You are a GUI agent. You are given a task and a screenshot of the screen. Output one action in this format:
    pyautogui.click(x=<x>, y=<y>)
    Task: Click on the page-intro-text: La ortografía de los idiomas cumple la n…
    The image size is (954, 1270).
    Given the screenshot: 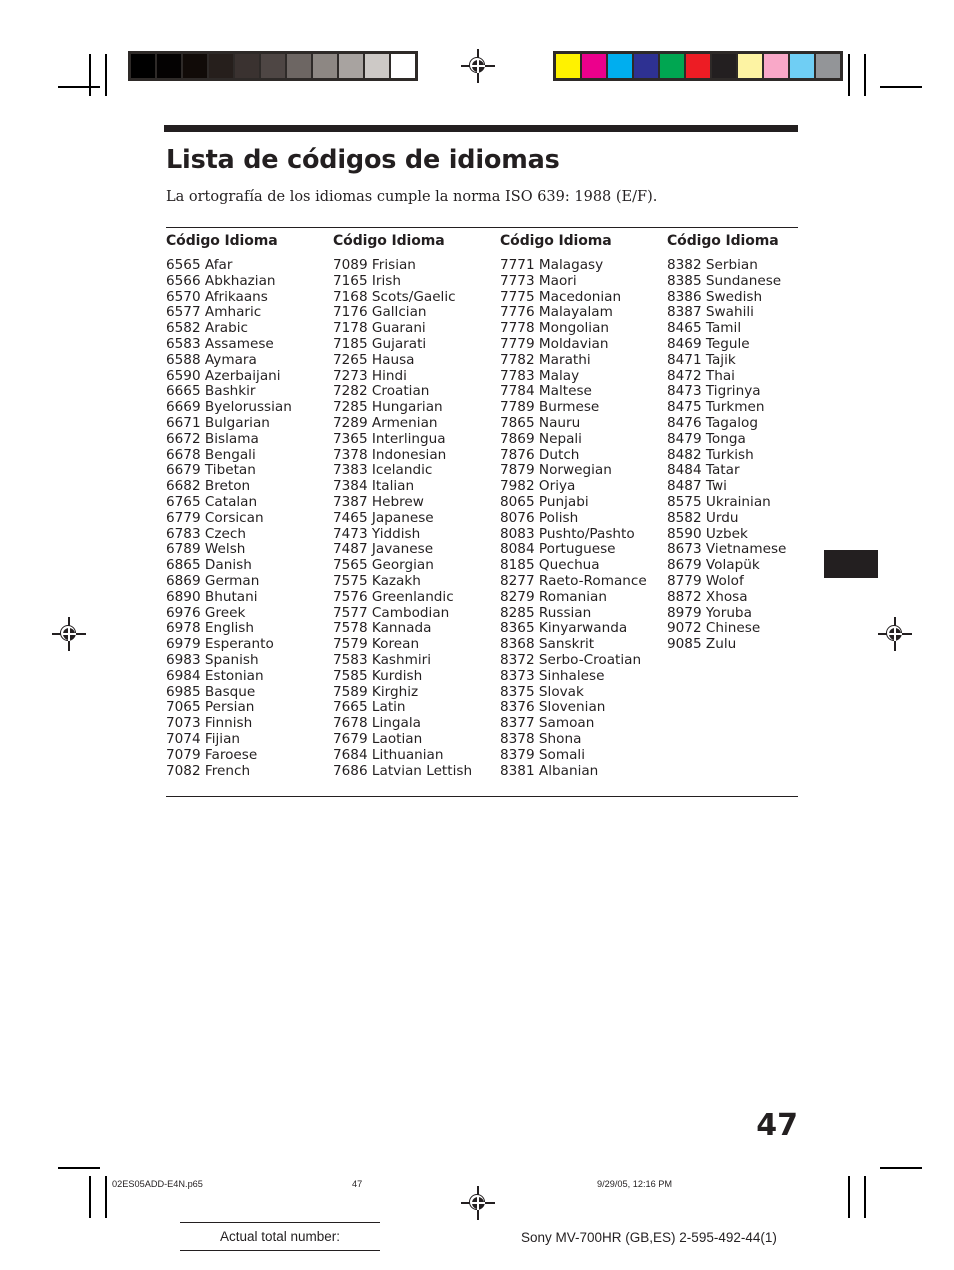 What is the action you would take?
    pyautogui.click(x=412, y=197)
    